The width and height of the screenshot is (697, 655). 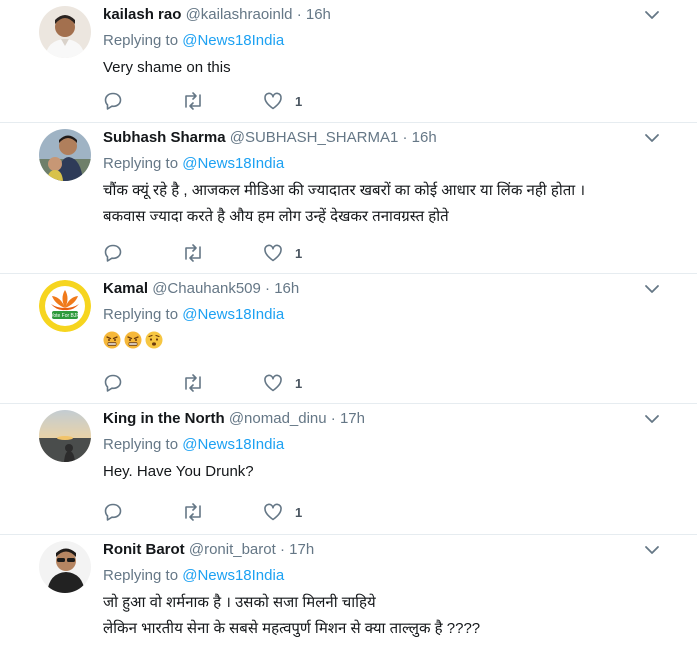 I want to click on avatar: Vote For BJP, so click(x=65, y=306).